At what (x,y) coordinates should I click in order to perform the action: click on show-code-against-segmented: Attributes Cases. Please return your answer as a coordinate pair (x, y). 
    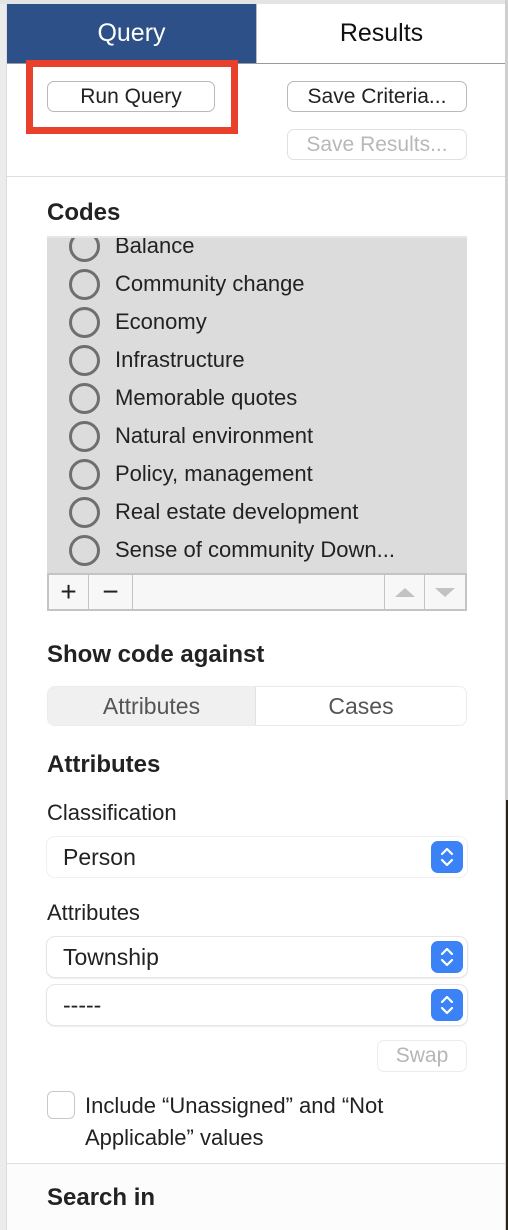
    Looking at the image, I should click on (257, 706).